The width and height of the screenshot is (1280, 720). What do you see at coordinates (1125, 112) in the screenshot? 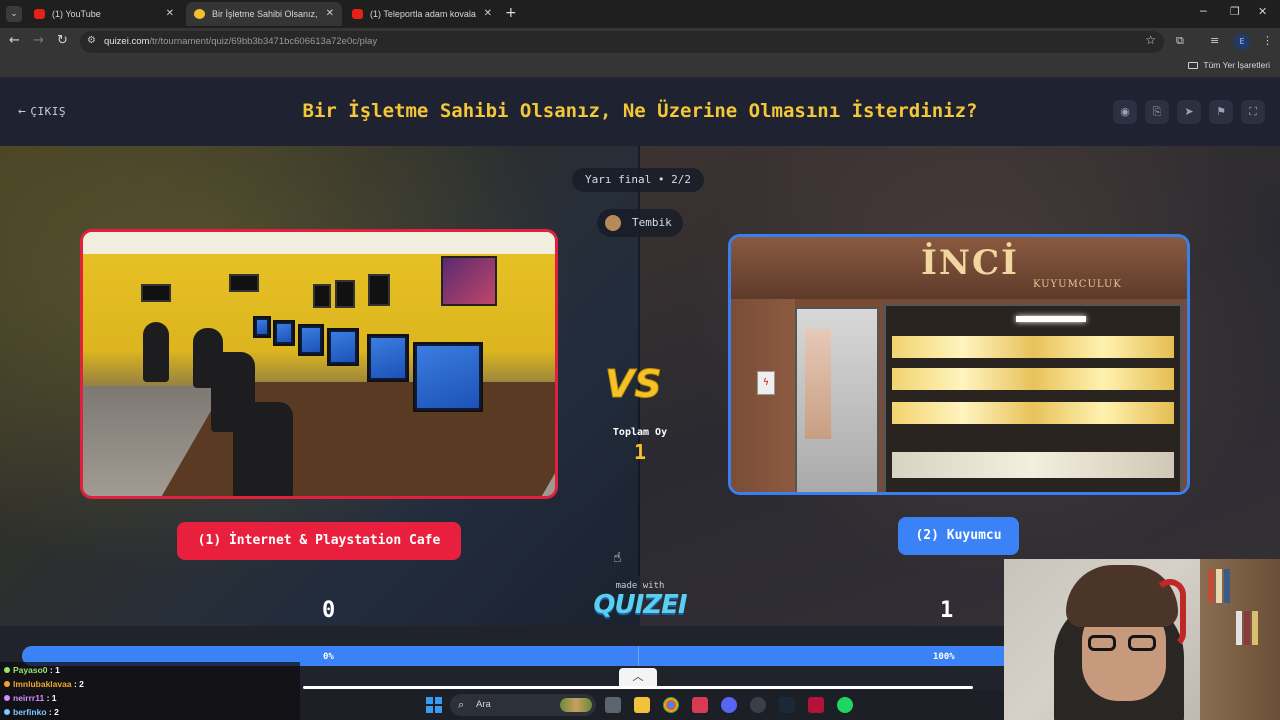
I see `eye-icon: ◉` at bounding box center [1125, 112].